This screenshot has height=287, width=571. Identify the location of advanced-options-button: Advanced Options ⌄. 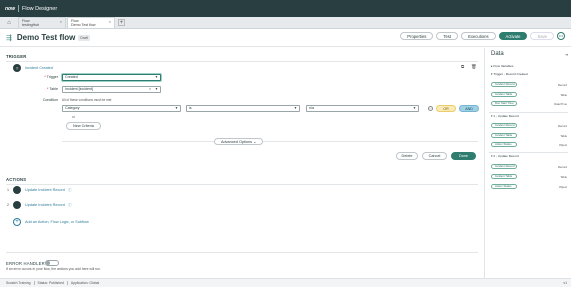
(239, 141).